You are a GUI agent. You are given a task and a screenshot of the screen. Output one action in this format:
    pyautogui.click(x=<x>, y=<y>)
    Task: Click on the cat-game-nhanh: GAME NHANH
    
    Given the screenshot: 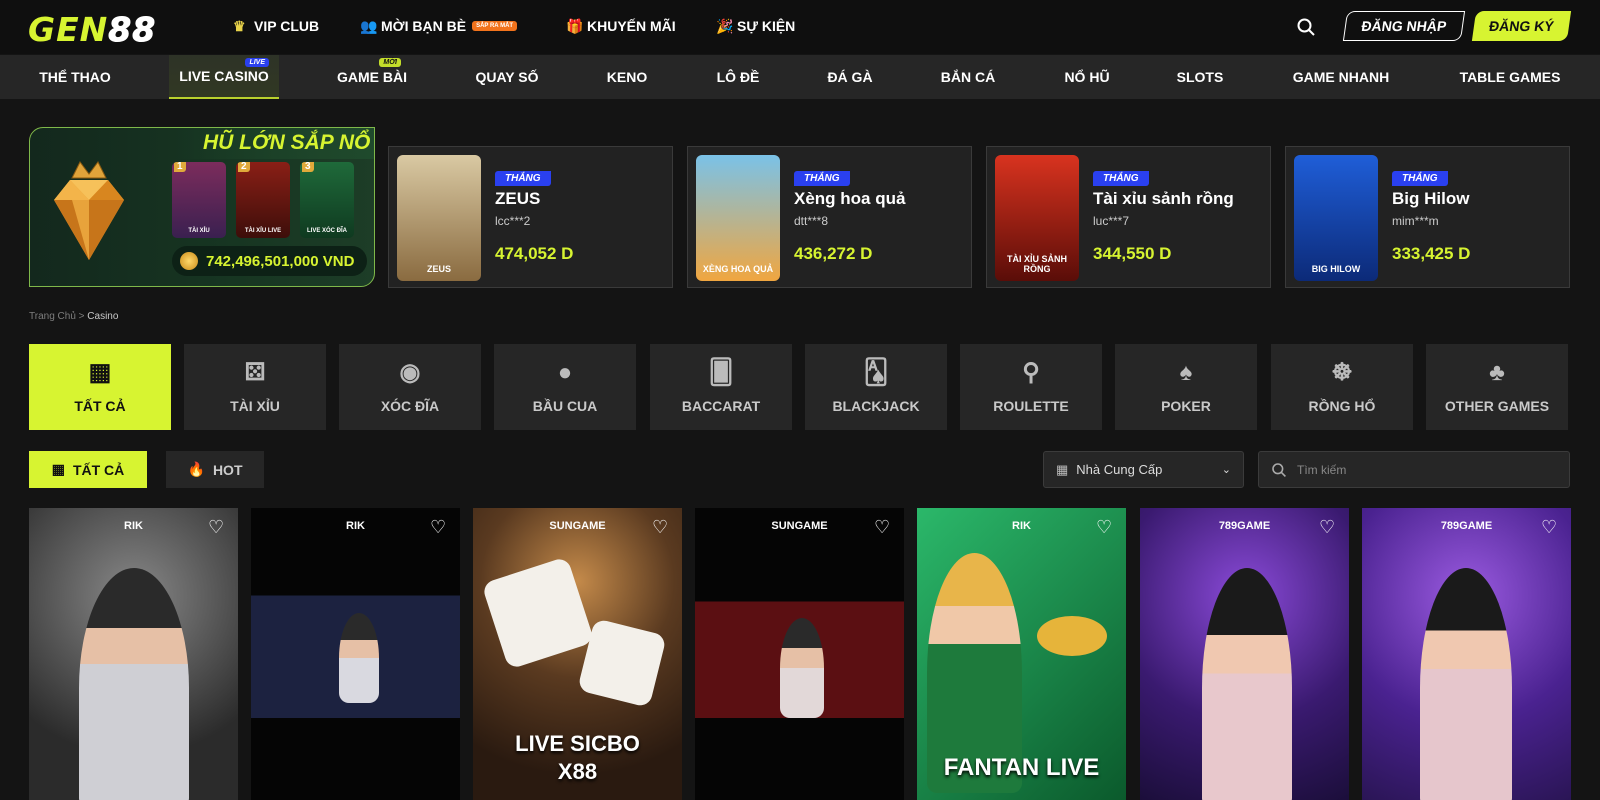 What is the action you would take?
    pyautogui.click(x=1341, y=77)
    